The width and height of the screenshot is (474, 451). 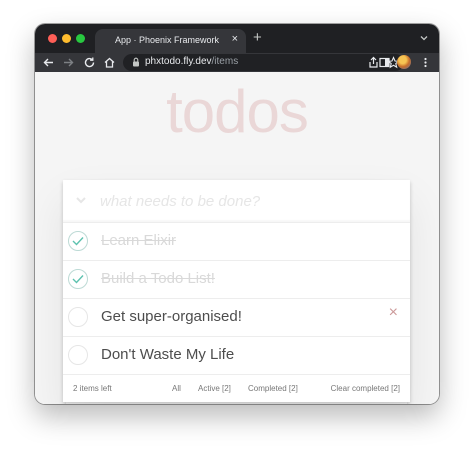 I want to click on chevron-down-icon, so click(x=424, y=38).